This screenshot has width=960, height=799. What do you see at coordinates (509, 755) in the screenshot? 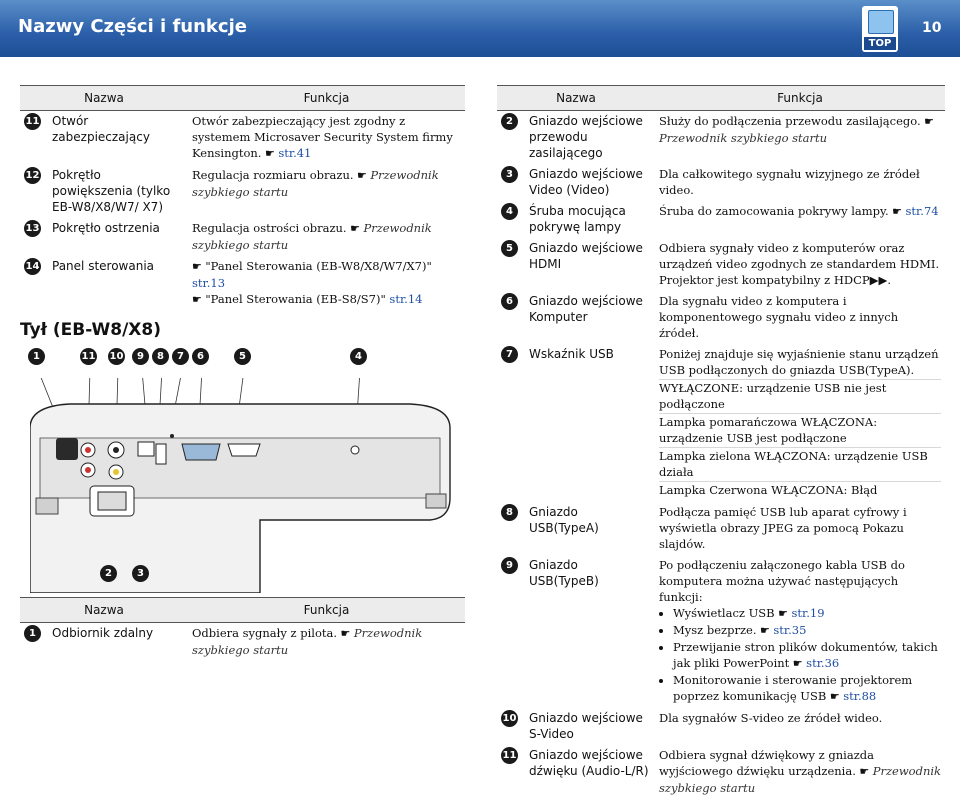
I see `callout-number: 11` at bounding box center [509, 755].